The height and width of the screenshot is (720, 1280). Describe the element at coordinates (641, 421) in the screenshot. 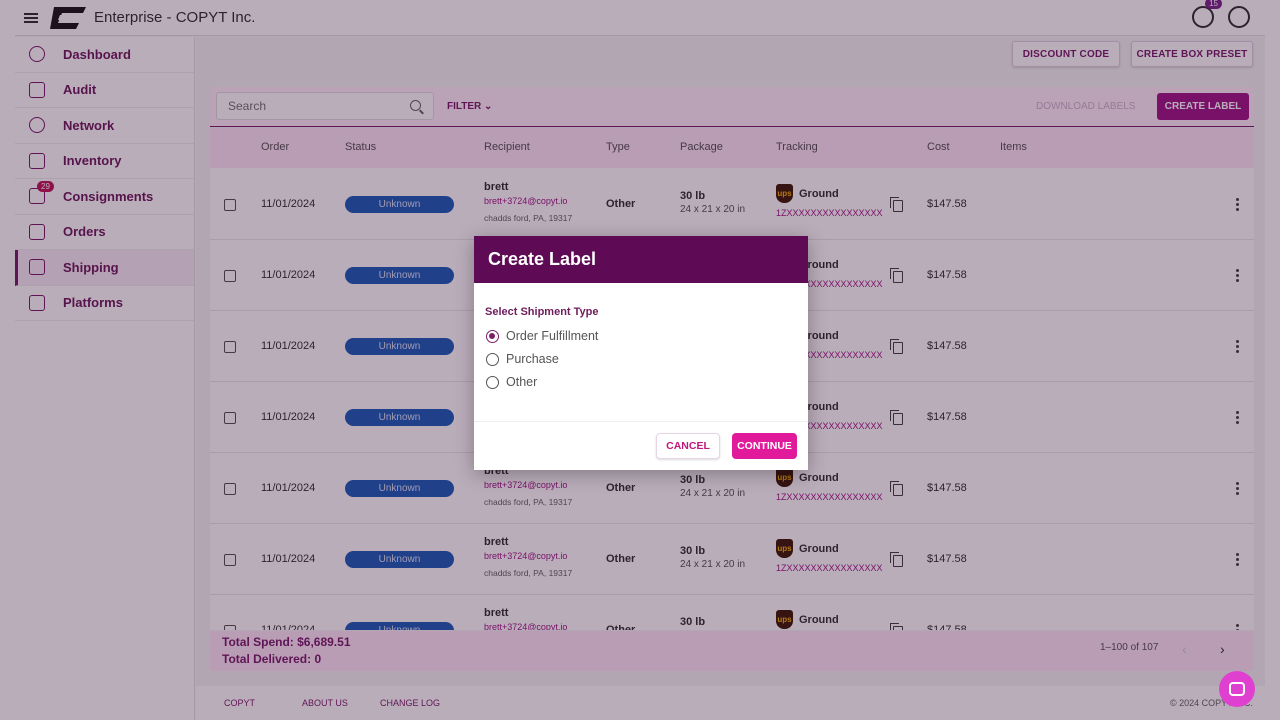

I see `dialog-divider` at that location.